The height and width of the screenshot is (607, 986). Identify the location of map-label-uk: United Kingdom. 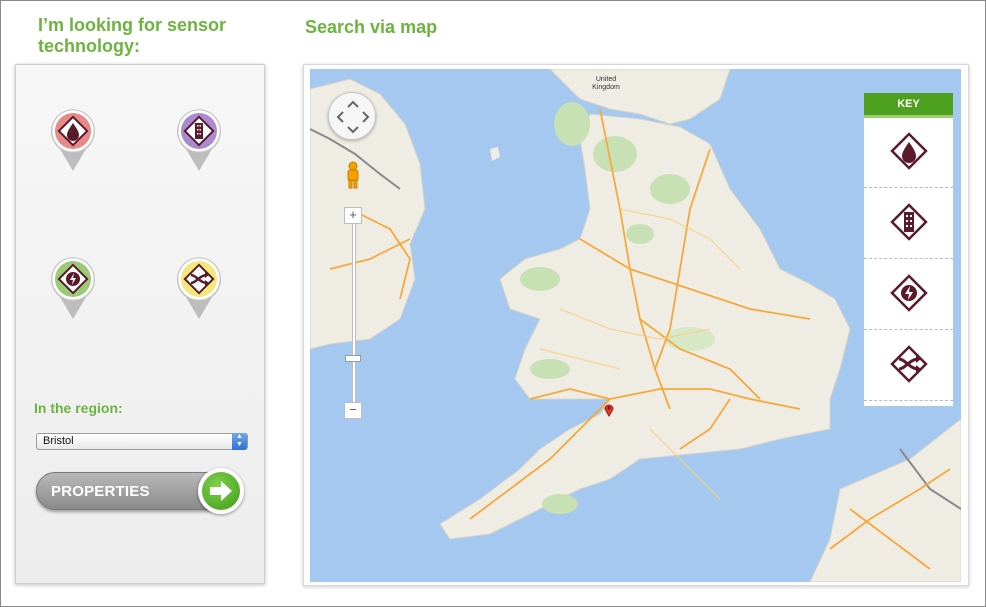
(606, 83).